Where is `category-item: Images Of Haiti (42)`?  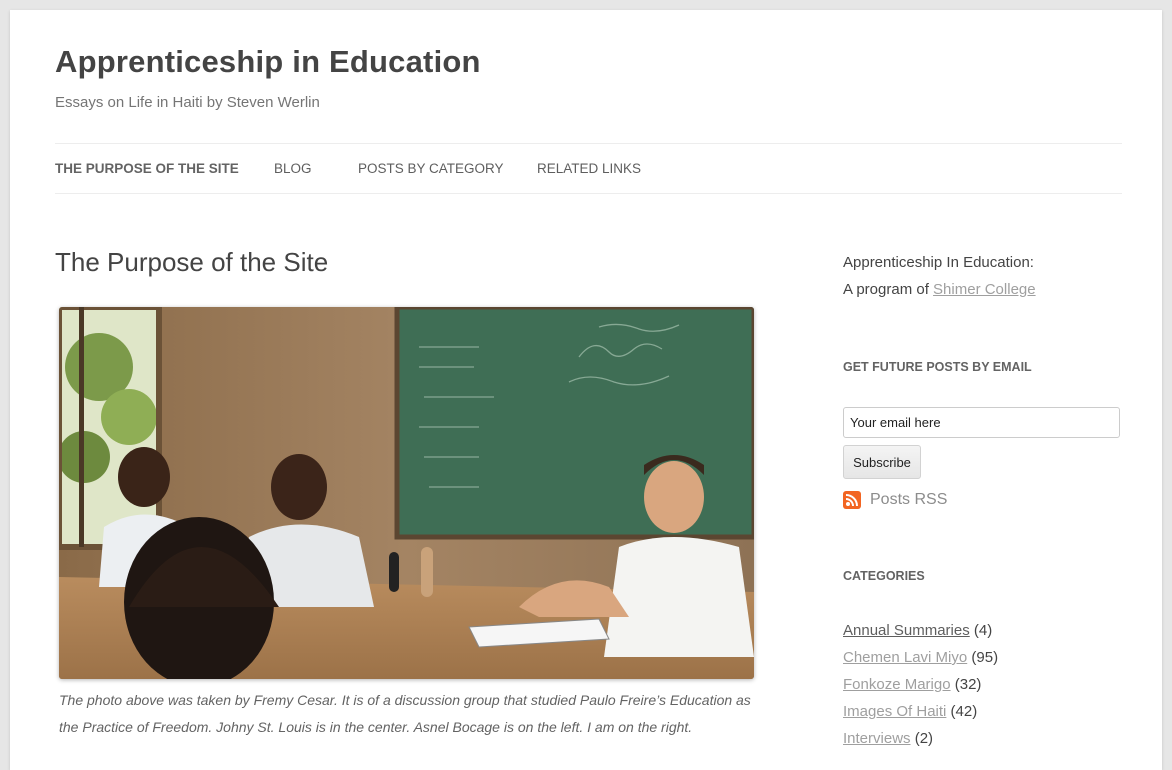 category-item: Images Of Haiti (42) is located at coordinates (920, 711).